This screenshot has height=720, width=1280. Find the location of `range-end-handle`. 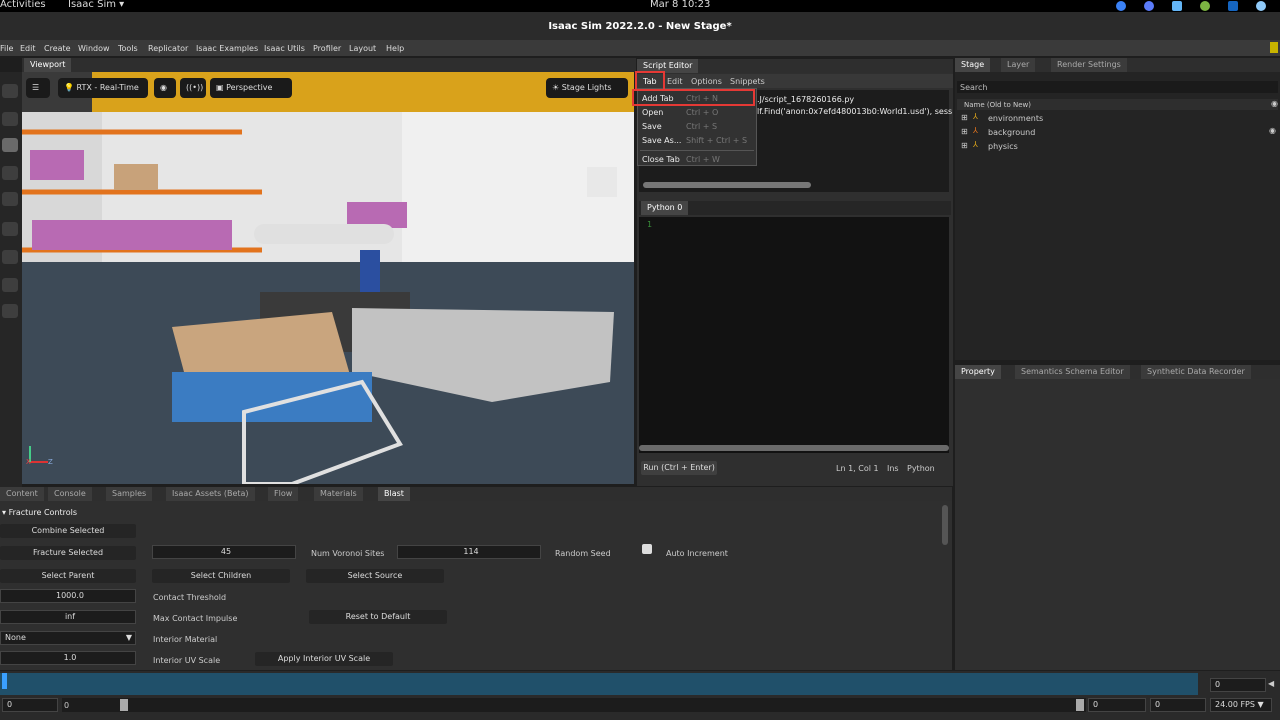

range-end-handle is located at coordinates (1080, 705).